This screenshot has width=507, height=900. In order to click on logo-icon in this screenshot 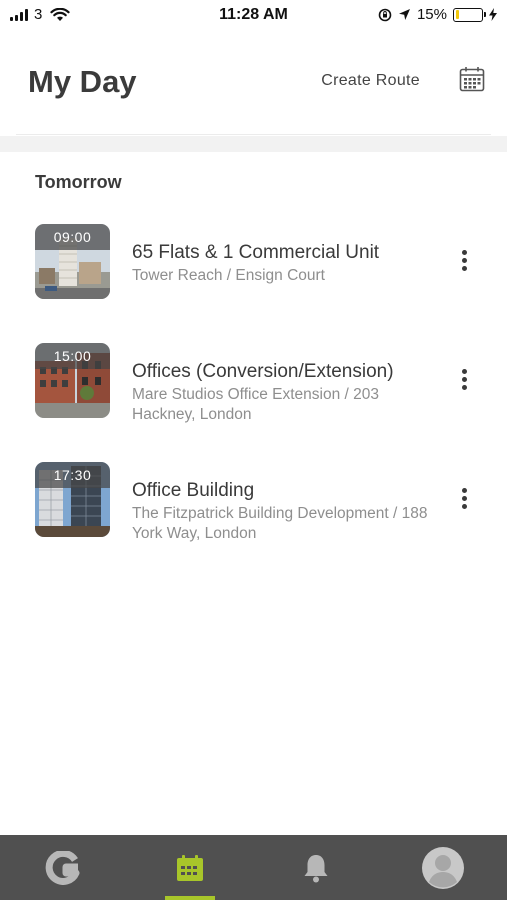, I will do `click(62, 867)`.